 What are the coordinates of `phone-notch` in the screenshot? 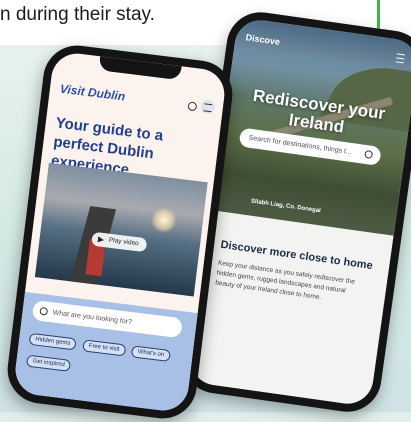 It's located at (140, 68).